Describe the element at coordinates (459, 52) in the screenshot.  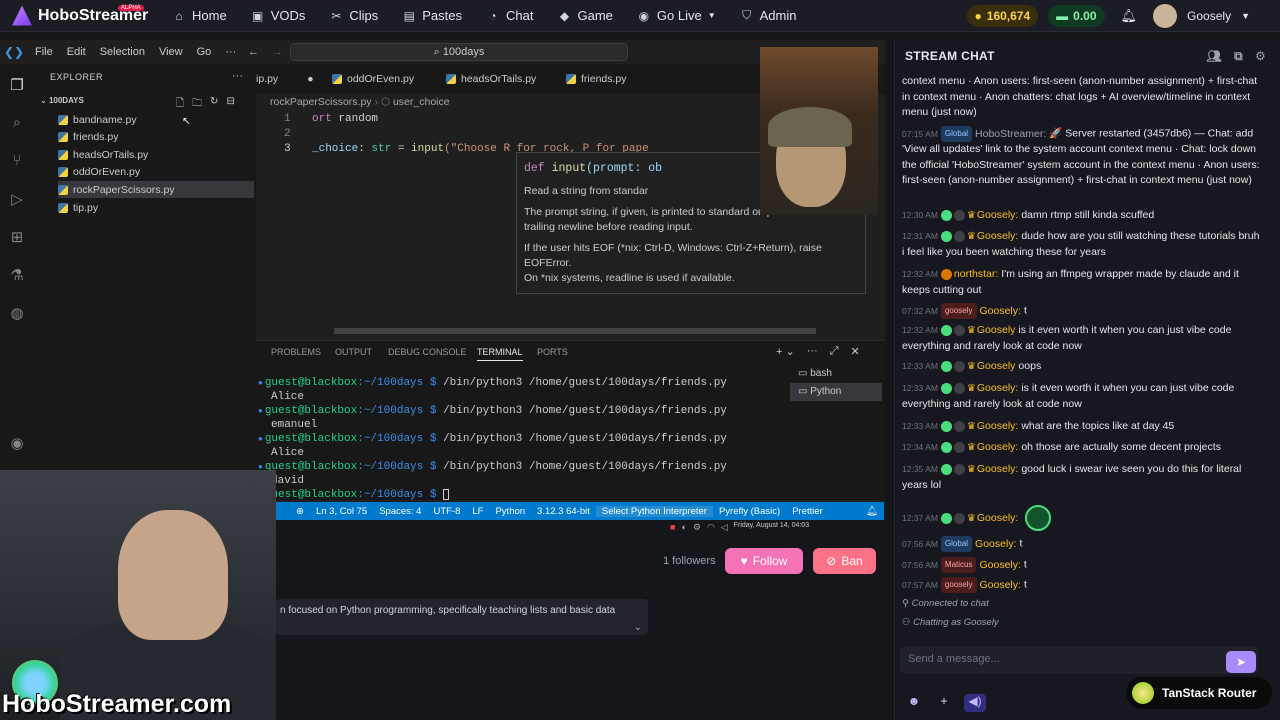
I see `command-center-search: ⌕ 100days` at that location.